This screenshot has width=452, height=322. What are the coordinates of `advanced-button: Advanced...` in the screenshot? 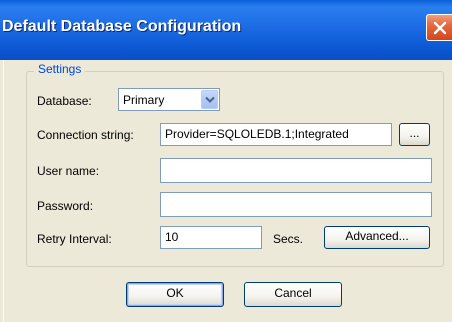 It's located at (377, 237).